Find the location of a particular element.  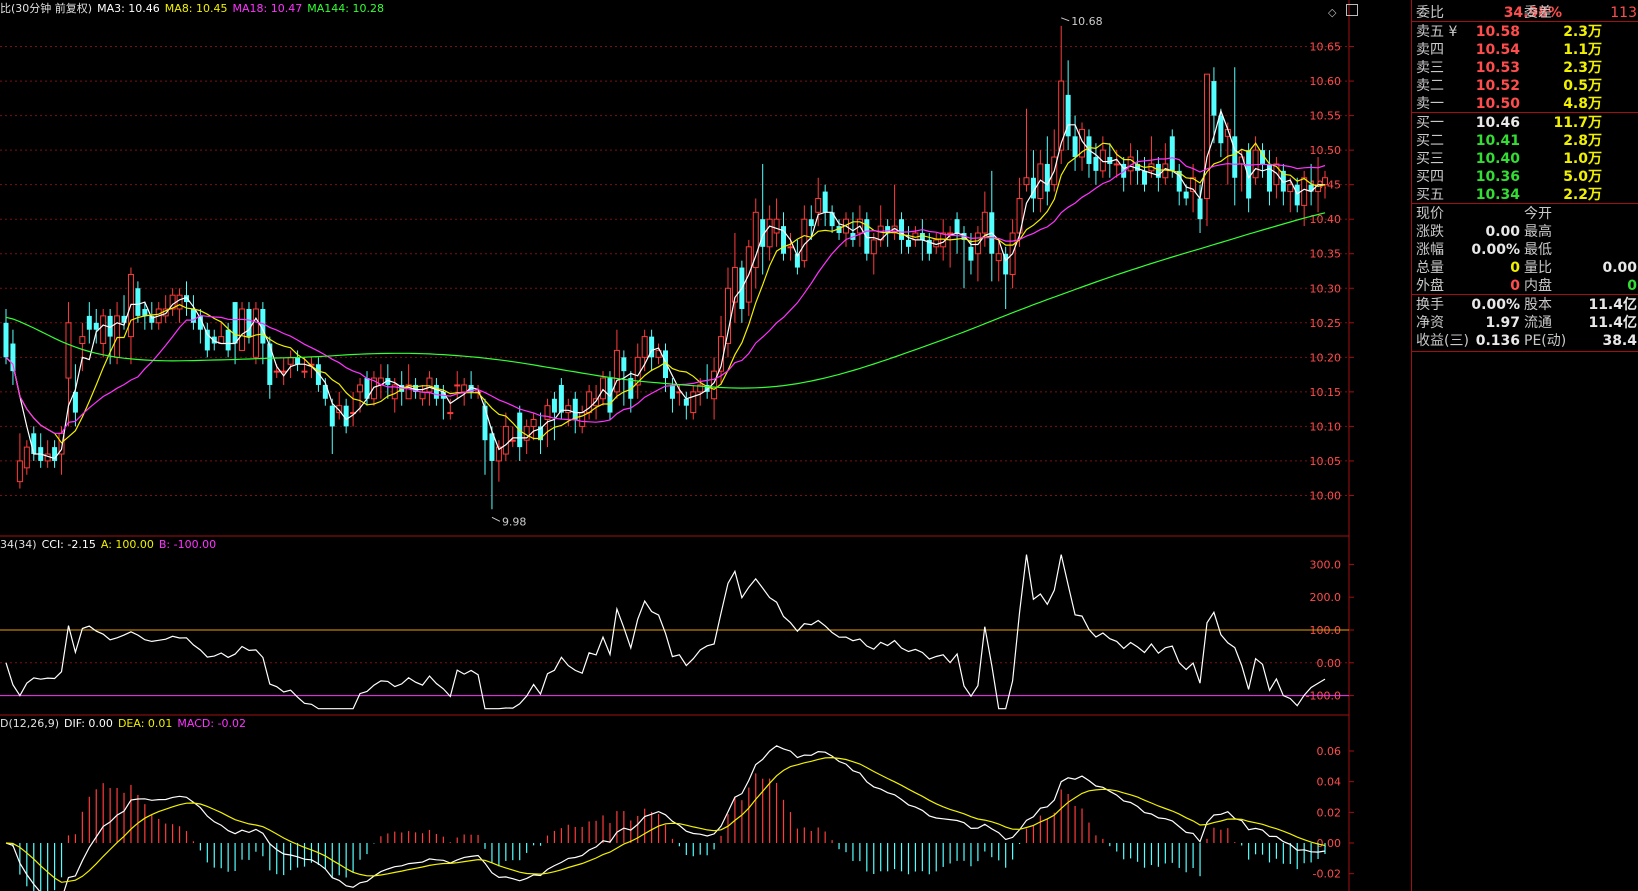

quote-cell: 2.8万 is located at coordinates (1582, 141).